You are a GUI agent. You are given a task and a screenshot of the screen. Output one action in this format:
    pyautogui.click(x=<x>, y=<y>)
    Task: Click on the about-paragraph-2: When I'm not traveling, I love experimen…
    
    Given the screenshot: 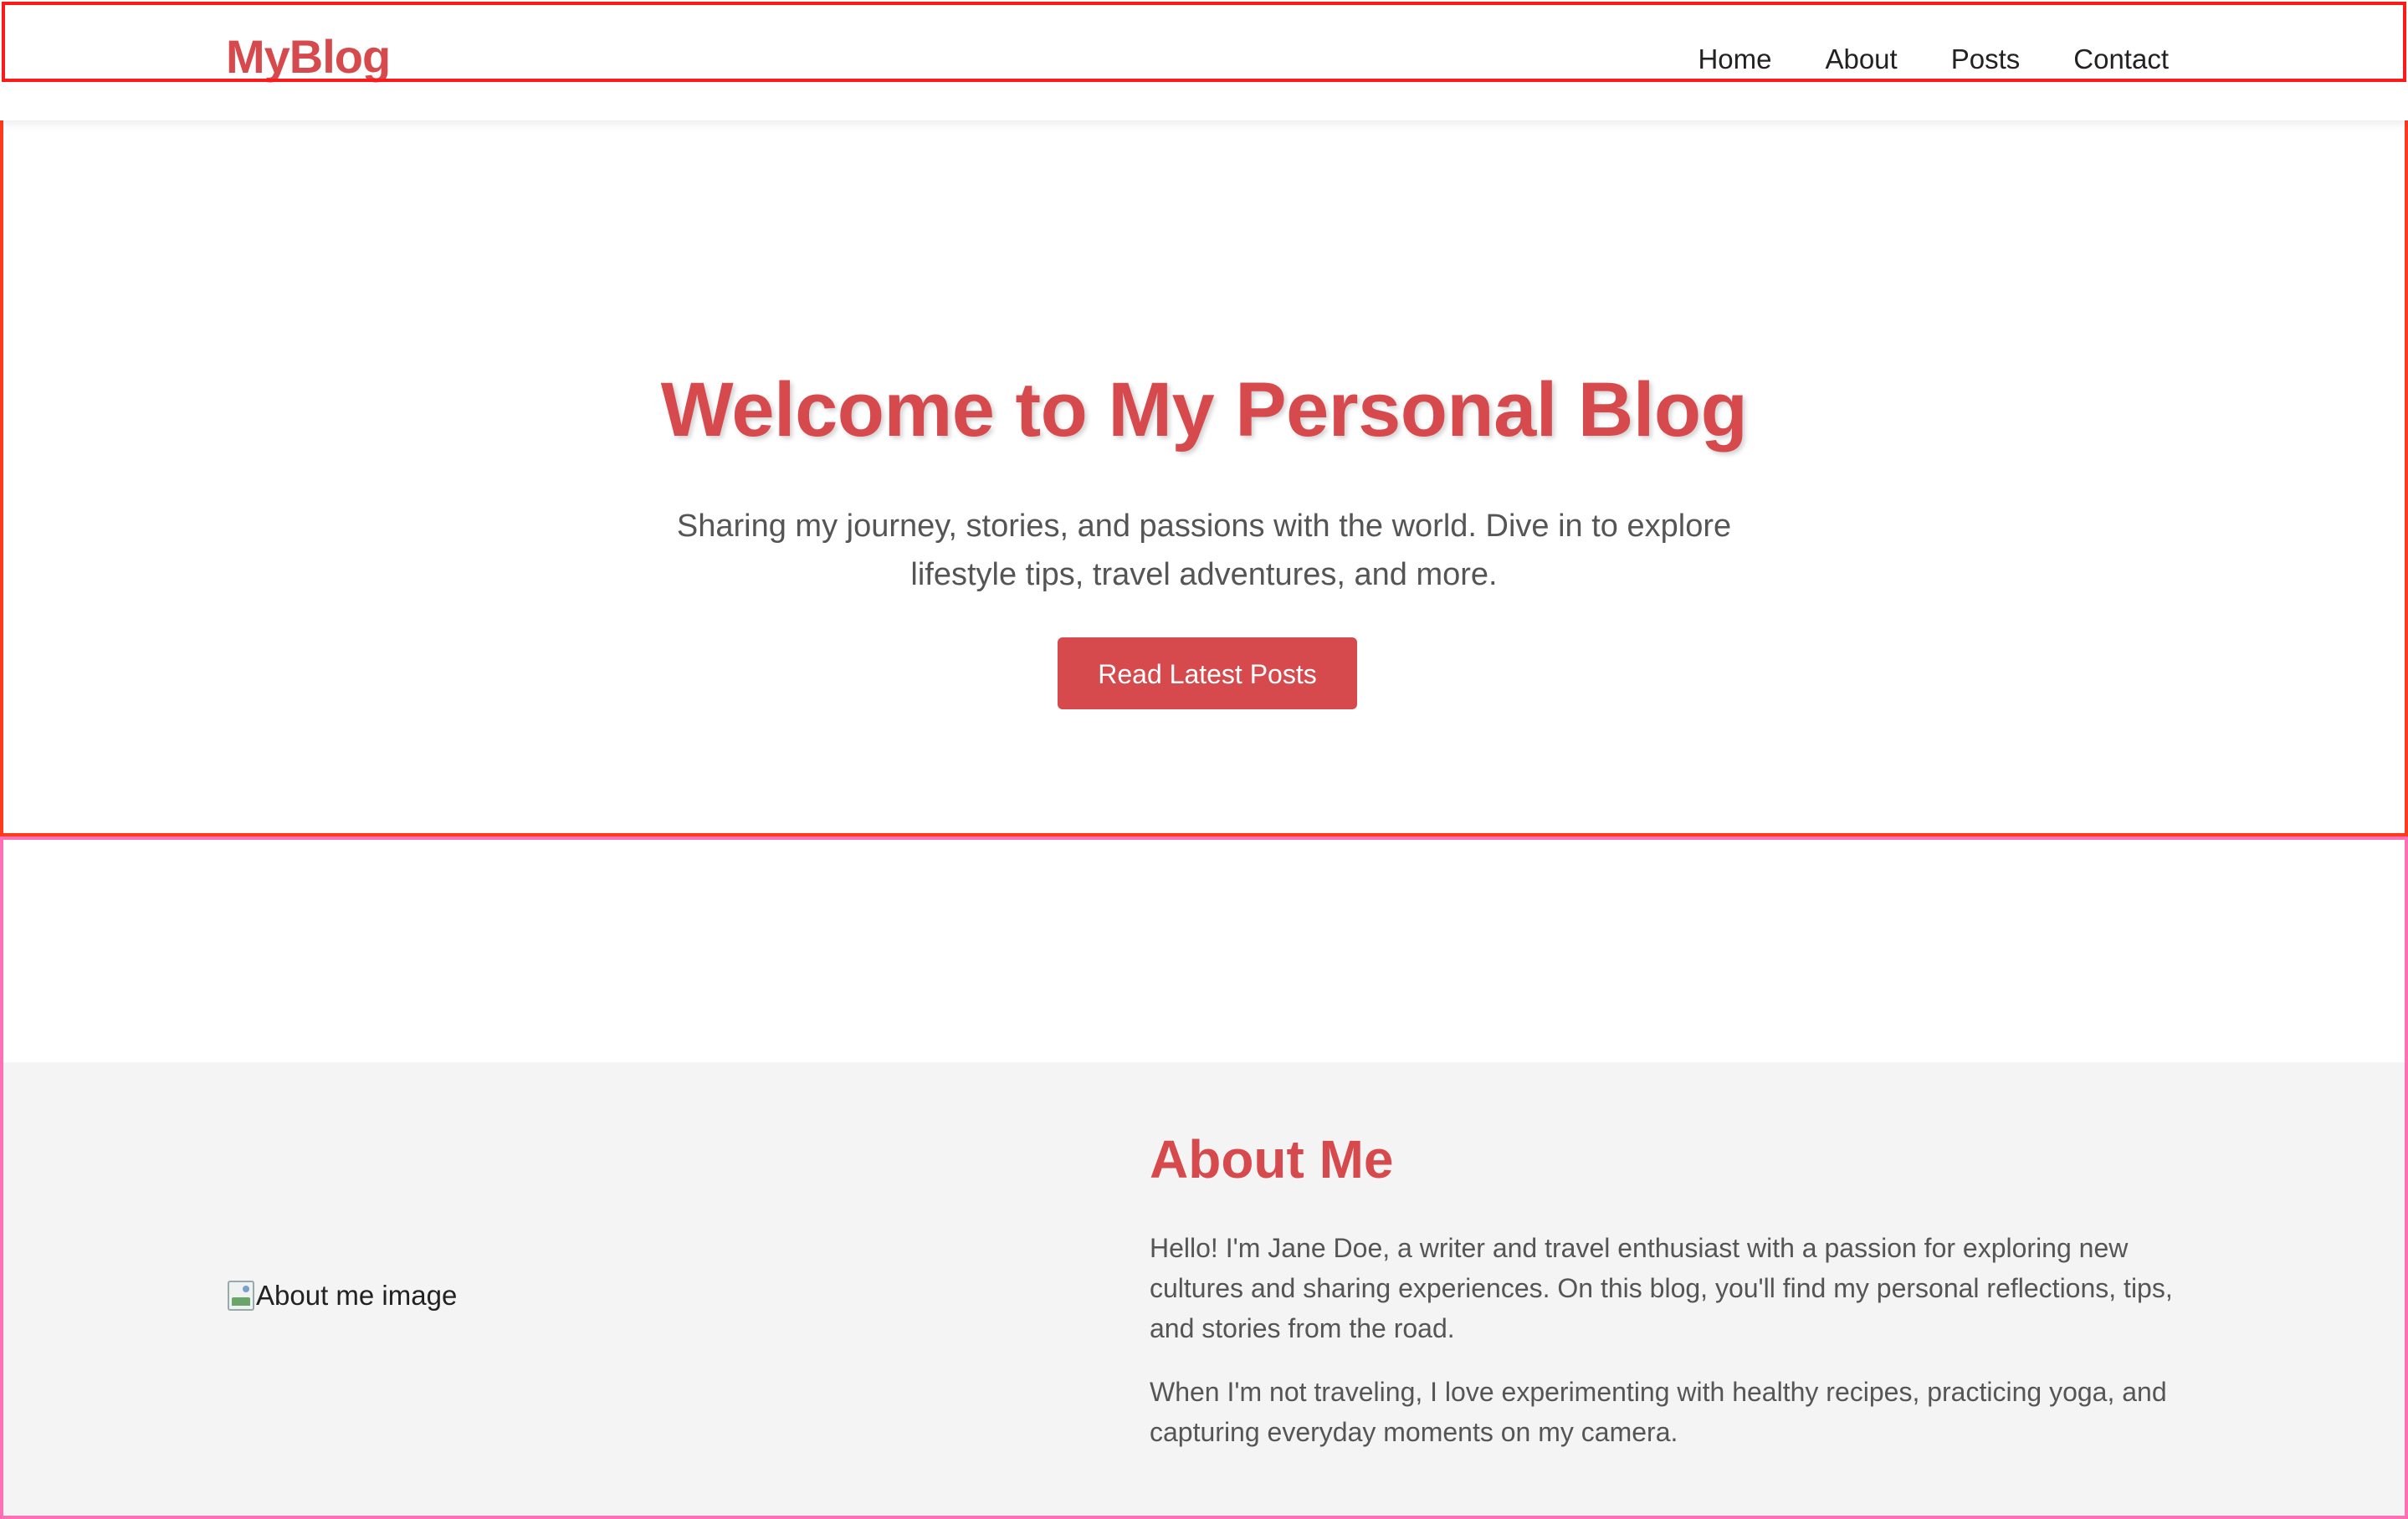 What is the action you would take?
    pyautogui.click(x=1658, y=1412)
    